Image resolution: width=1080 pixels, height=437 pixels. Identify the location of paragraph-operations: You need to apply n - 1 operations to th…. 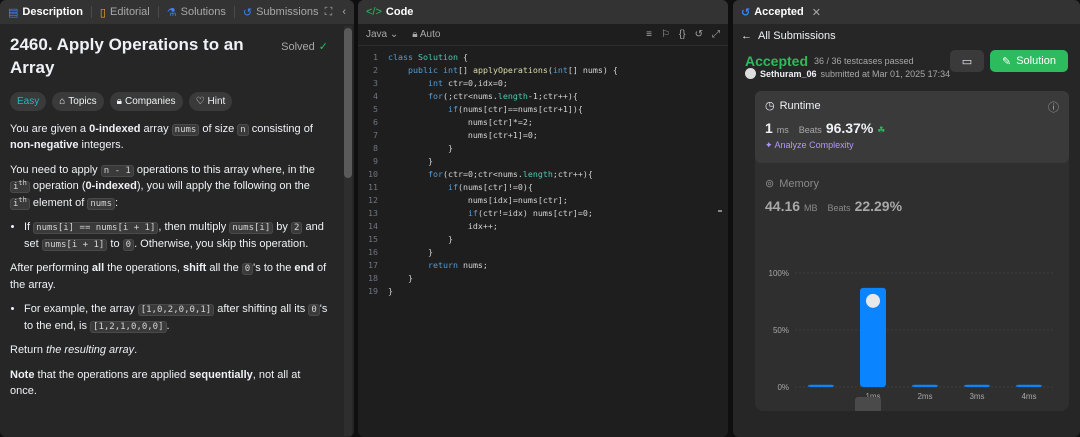
(162, 186).